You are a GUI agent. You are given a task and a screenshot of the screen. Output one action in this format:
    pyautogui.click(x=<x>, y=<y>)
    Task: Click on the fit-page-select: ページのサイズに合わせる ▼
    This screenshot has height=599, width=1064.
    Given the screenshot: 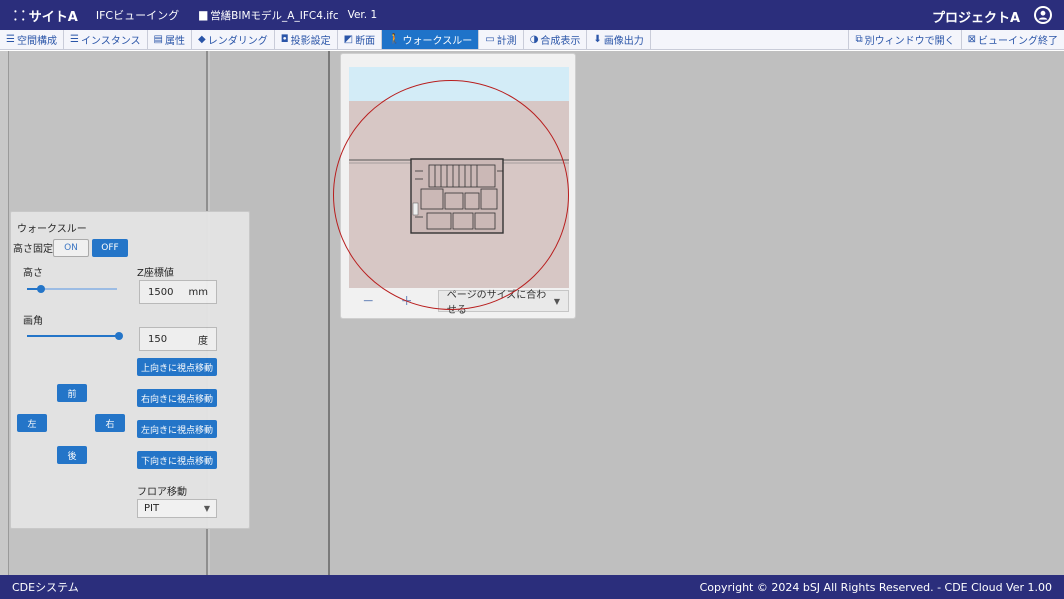 What is the action you would take?
    pyautogui.click(x=503, y=303)
    